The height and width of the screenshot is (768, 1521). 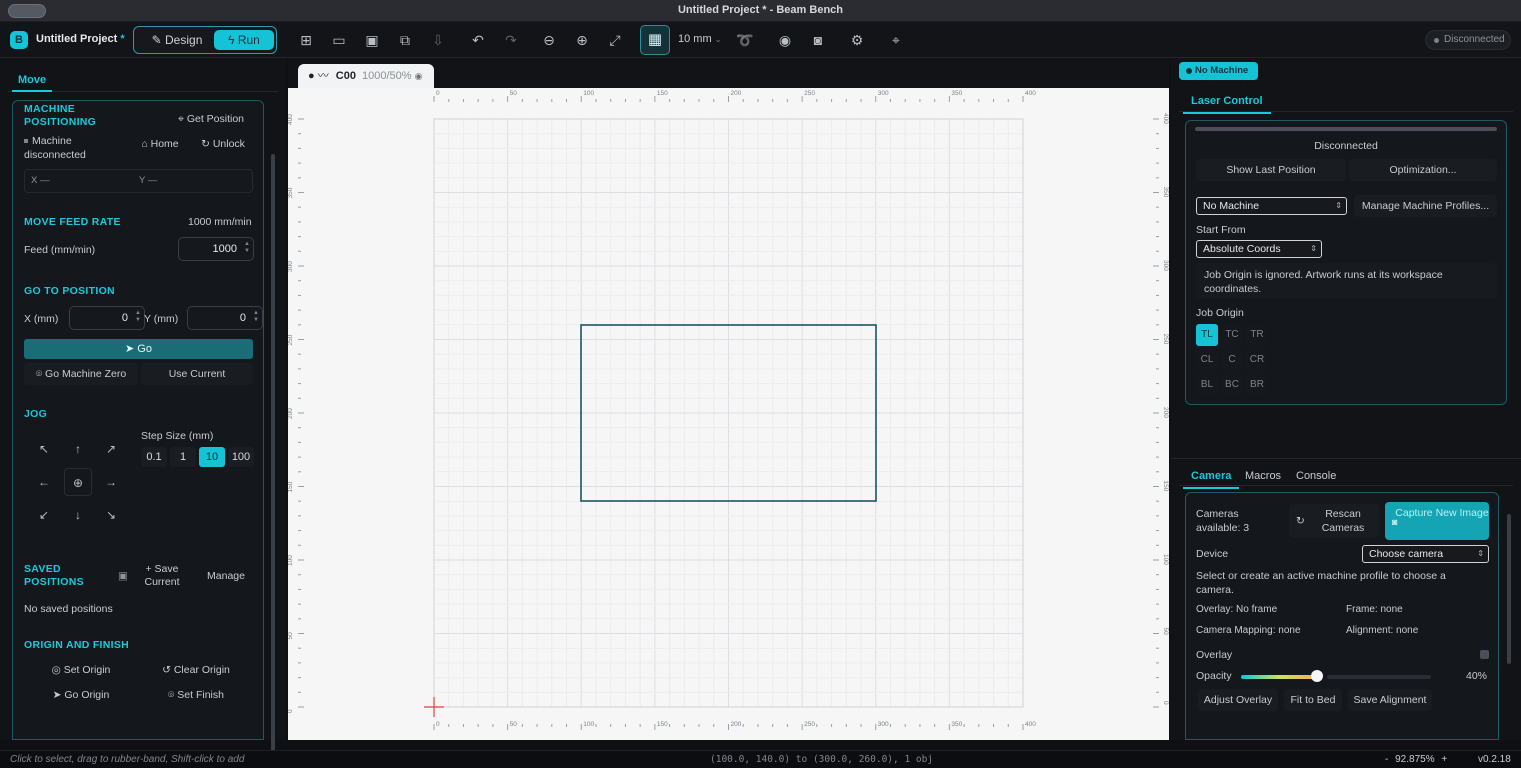 I want to click on step-1-button: 1, so click(x=183, y=457).